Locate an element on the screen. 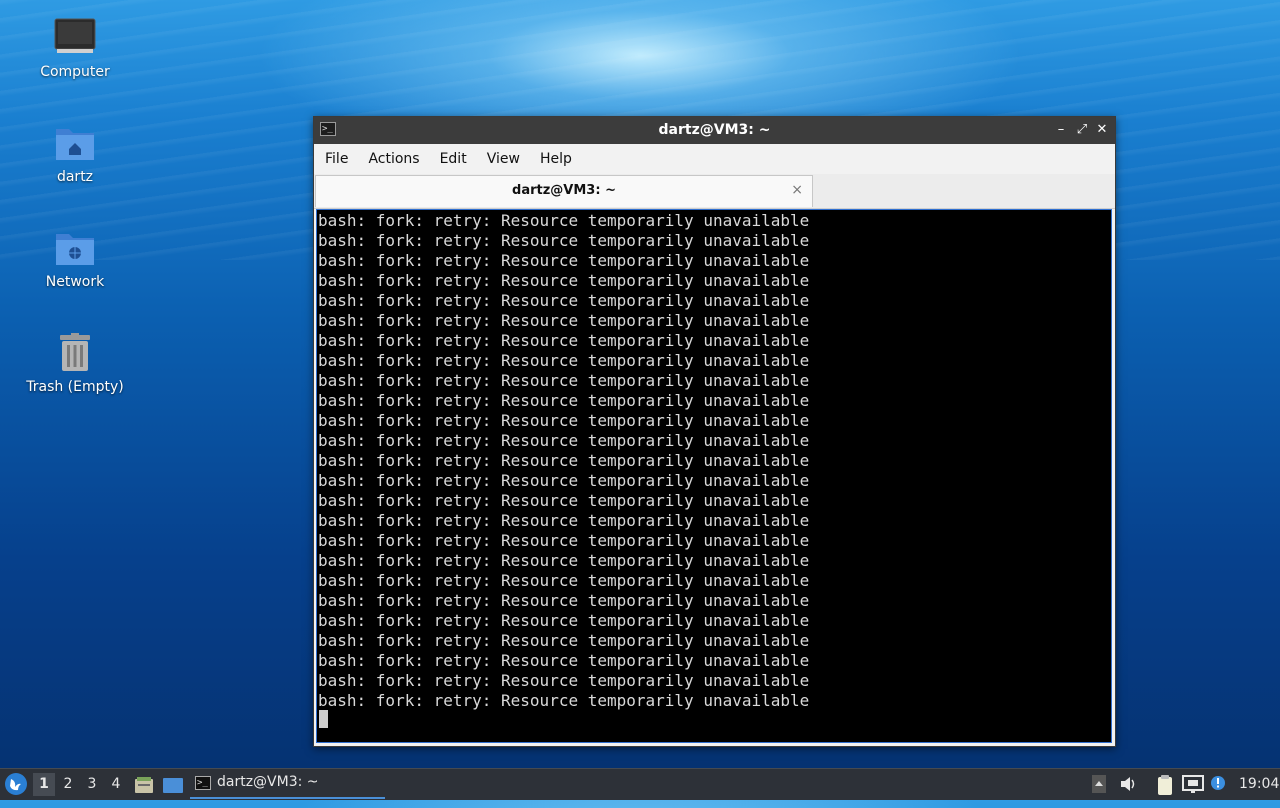 Image resolution: width=1280 pixels, height=808 pixels. tray-show-hidden-icon is located at coordinates (1099, 786).